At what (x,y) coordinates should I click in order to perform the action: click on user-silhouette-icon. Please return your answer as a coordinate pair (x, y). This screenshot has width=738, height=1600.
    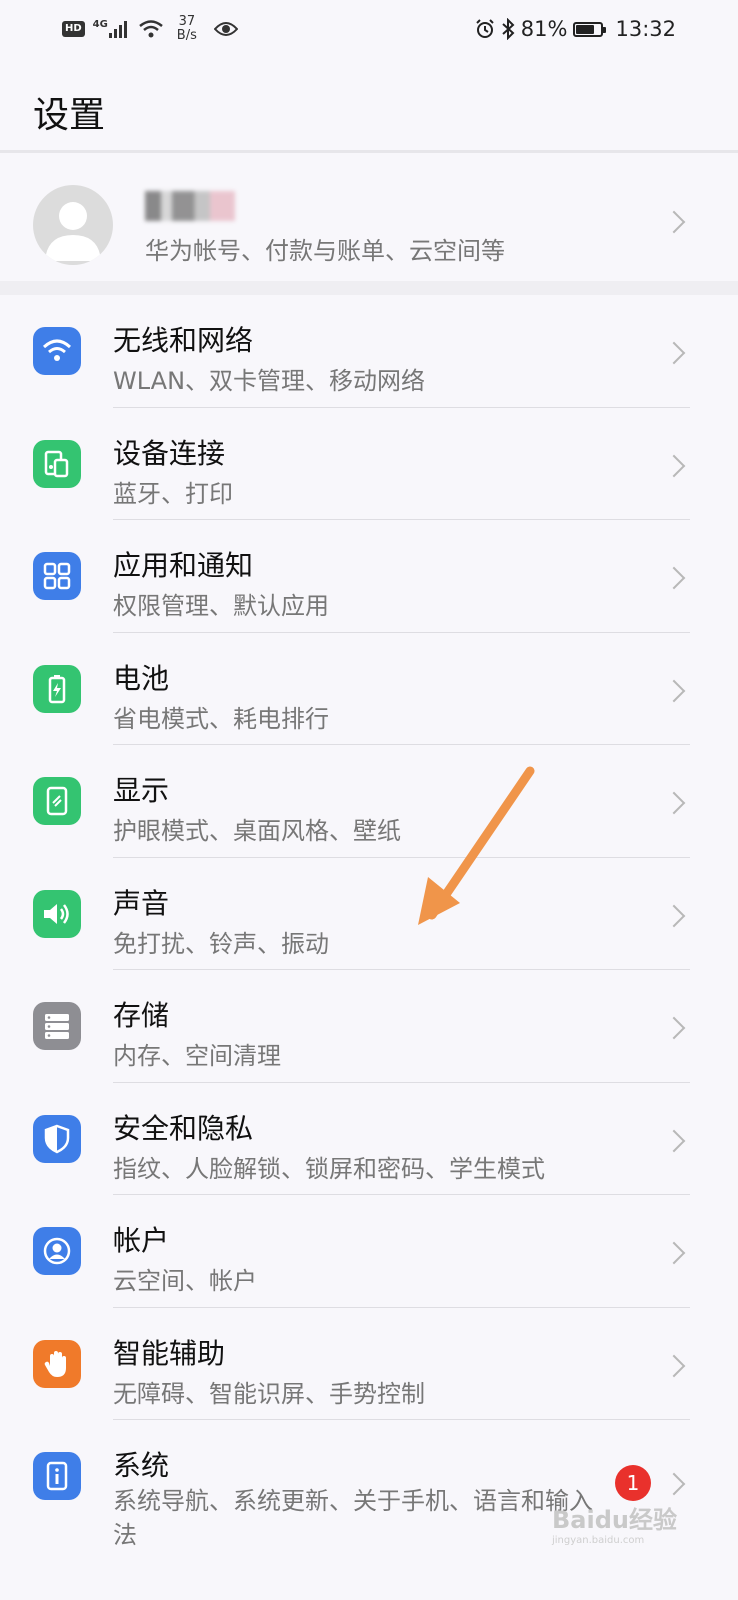
    Looking at the image, I should click on (73, 231).